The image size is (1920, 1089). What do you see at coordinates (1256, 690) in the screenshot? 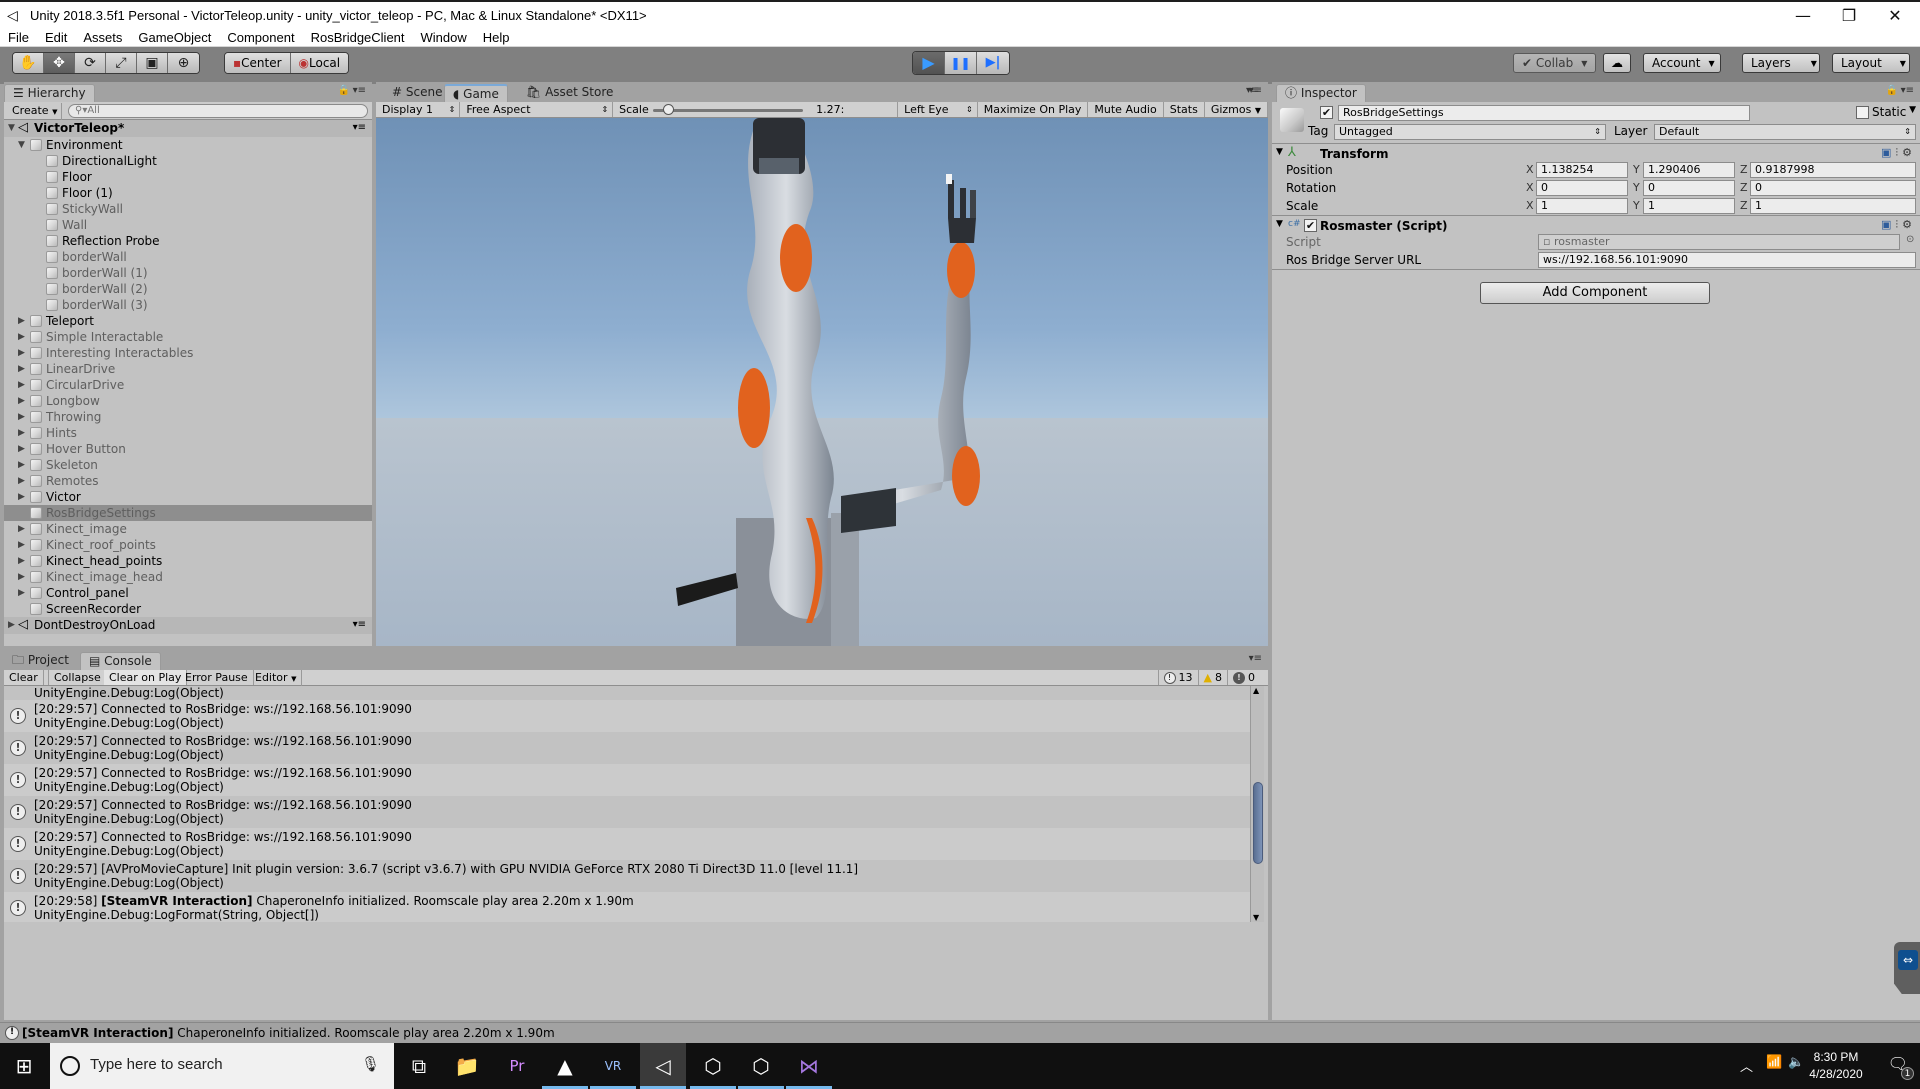
I see `scroll-up-icon: ▲` at bounding box center [1256, 690].